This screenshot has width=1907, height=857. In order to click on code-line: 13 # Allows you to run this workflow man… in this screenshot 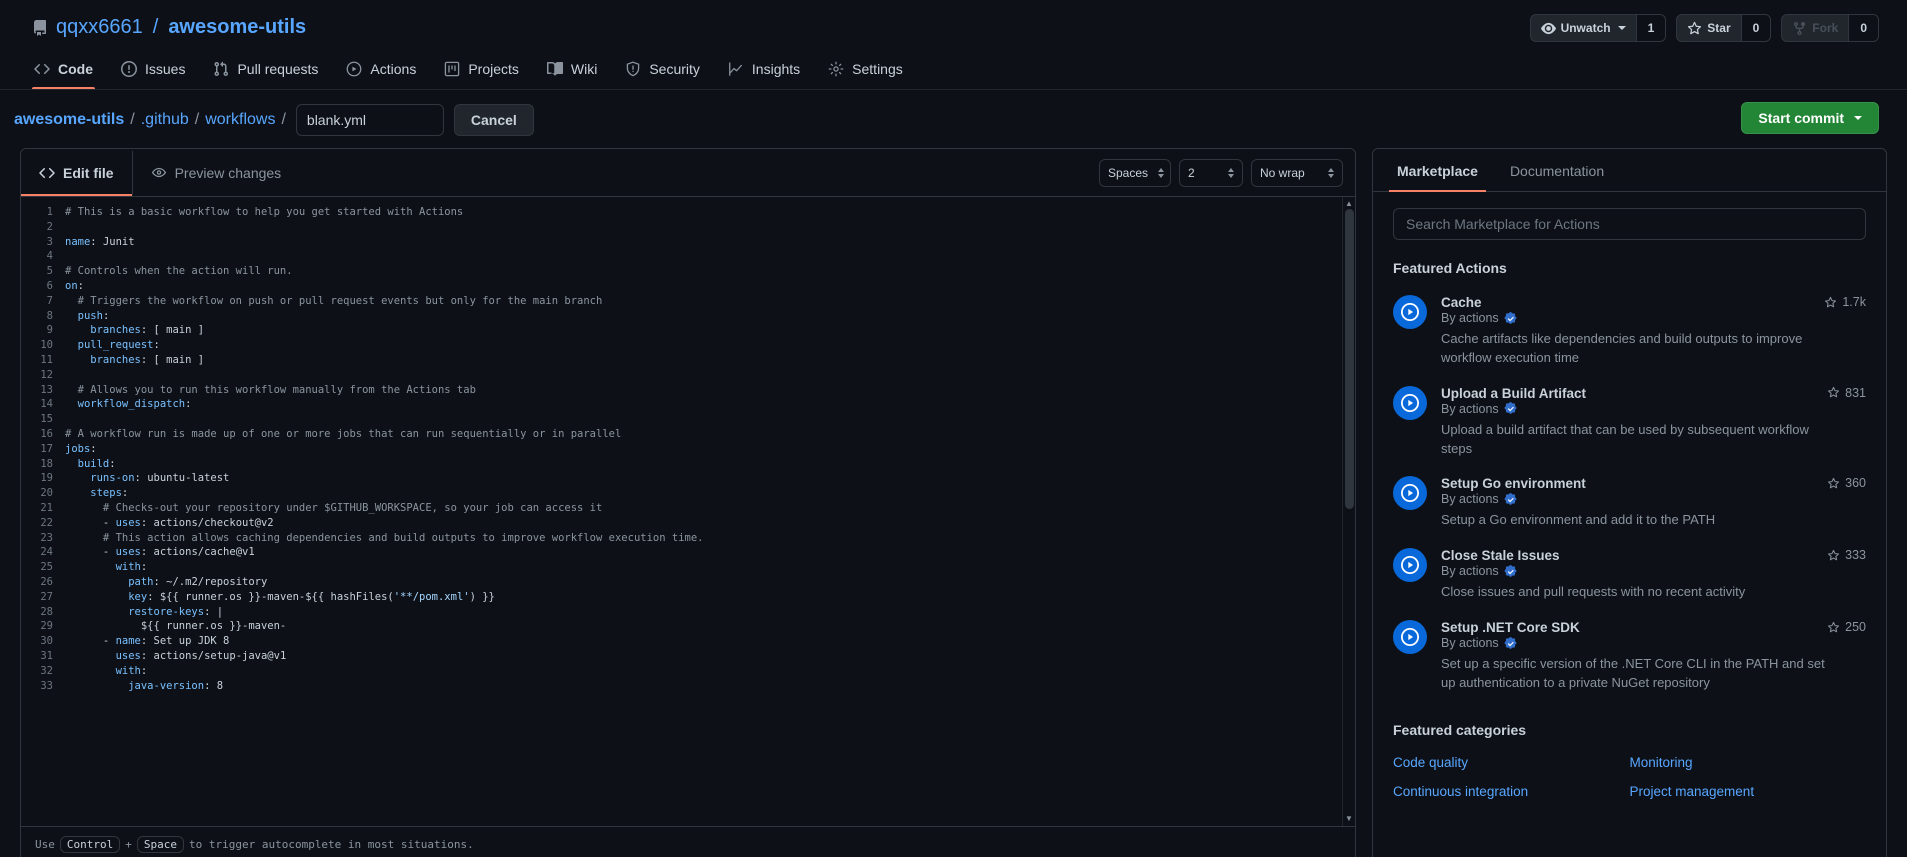, I will do `click(688, 390)`.